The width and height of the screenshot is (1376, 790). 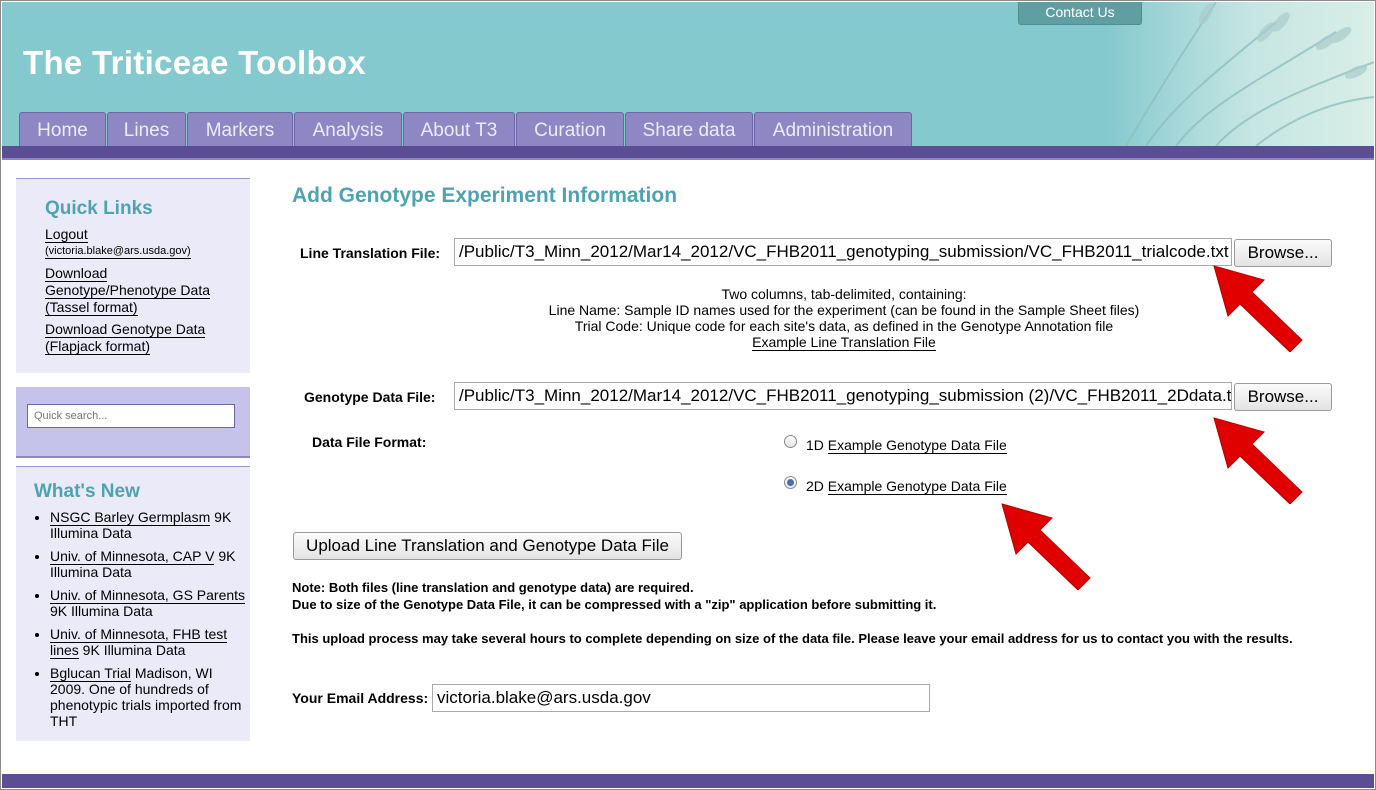 I want to click on tab-administration: Administration, so click(x=833, y=129).